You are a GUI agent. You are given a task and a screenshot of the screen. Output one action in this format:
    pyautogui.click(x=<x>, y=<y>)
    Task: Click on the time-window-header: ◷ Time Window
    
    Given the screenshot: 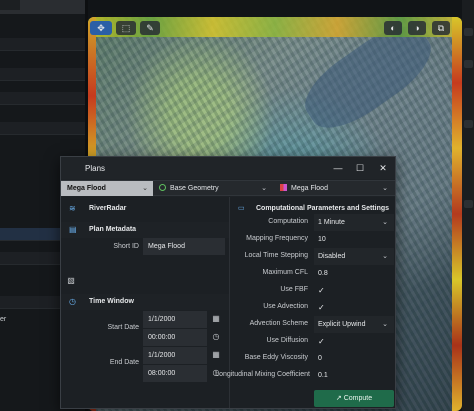 What is the action you would take?
    pyautogui.click(x=145, y=302)
    